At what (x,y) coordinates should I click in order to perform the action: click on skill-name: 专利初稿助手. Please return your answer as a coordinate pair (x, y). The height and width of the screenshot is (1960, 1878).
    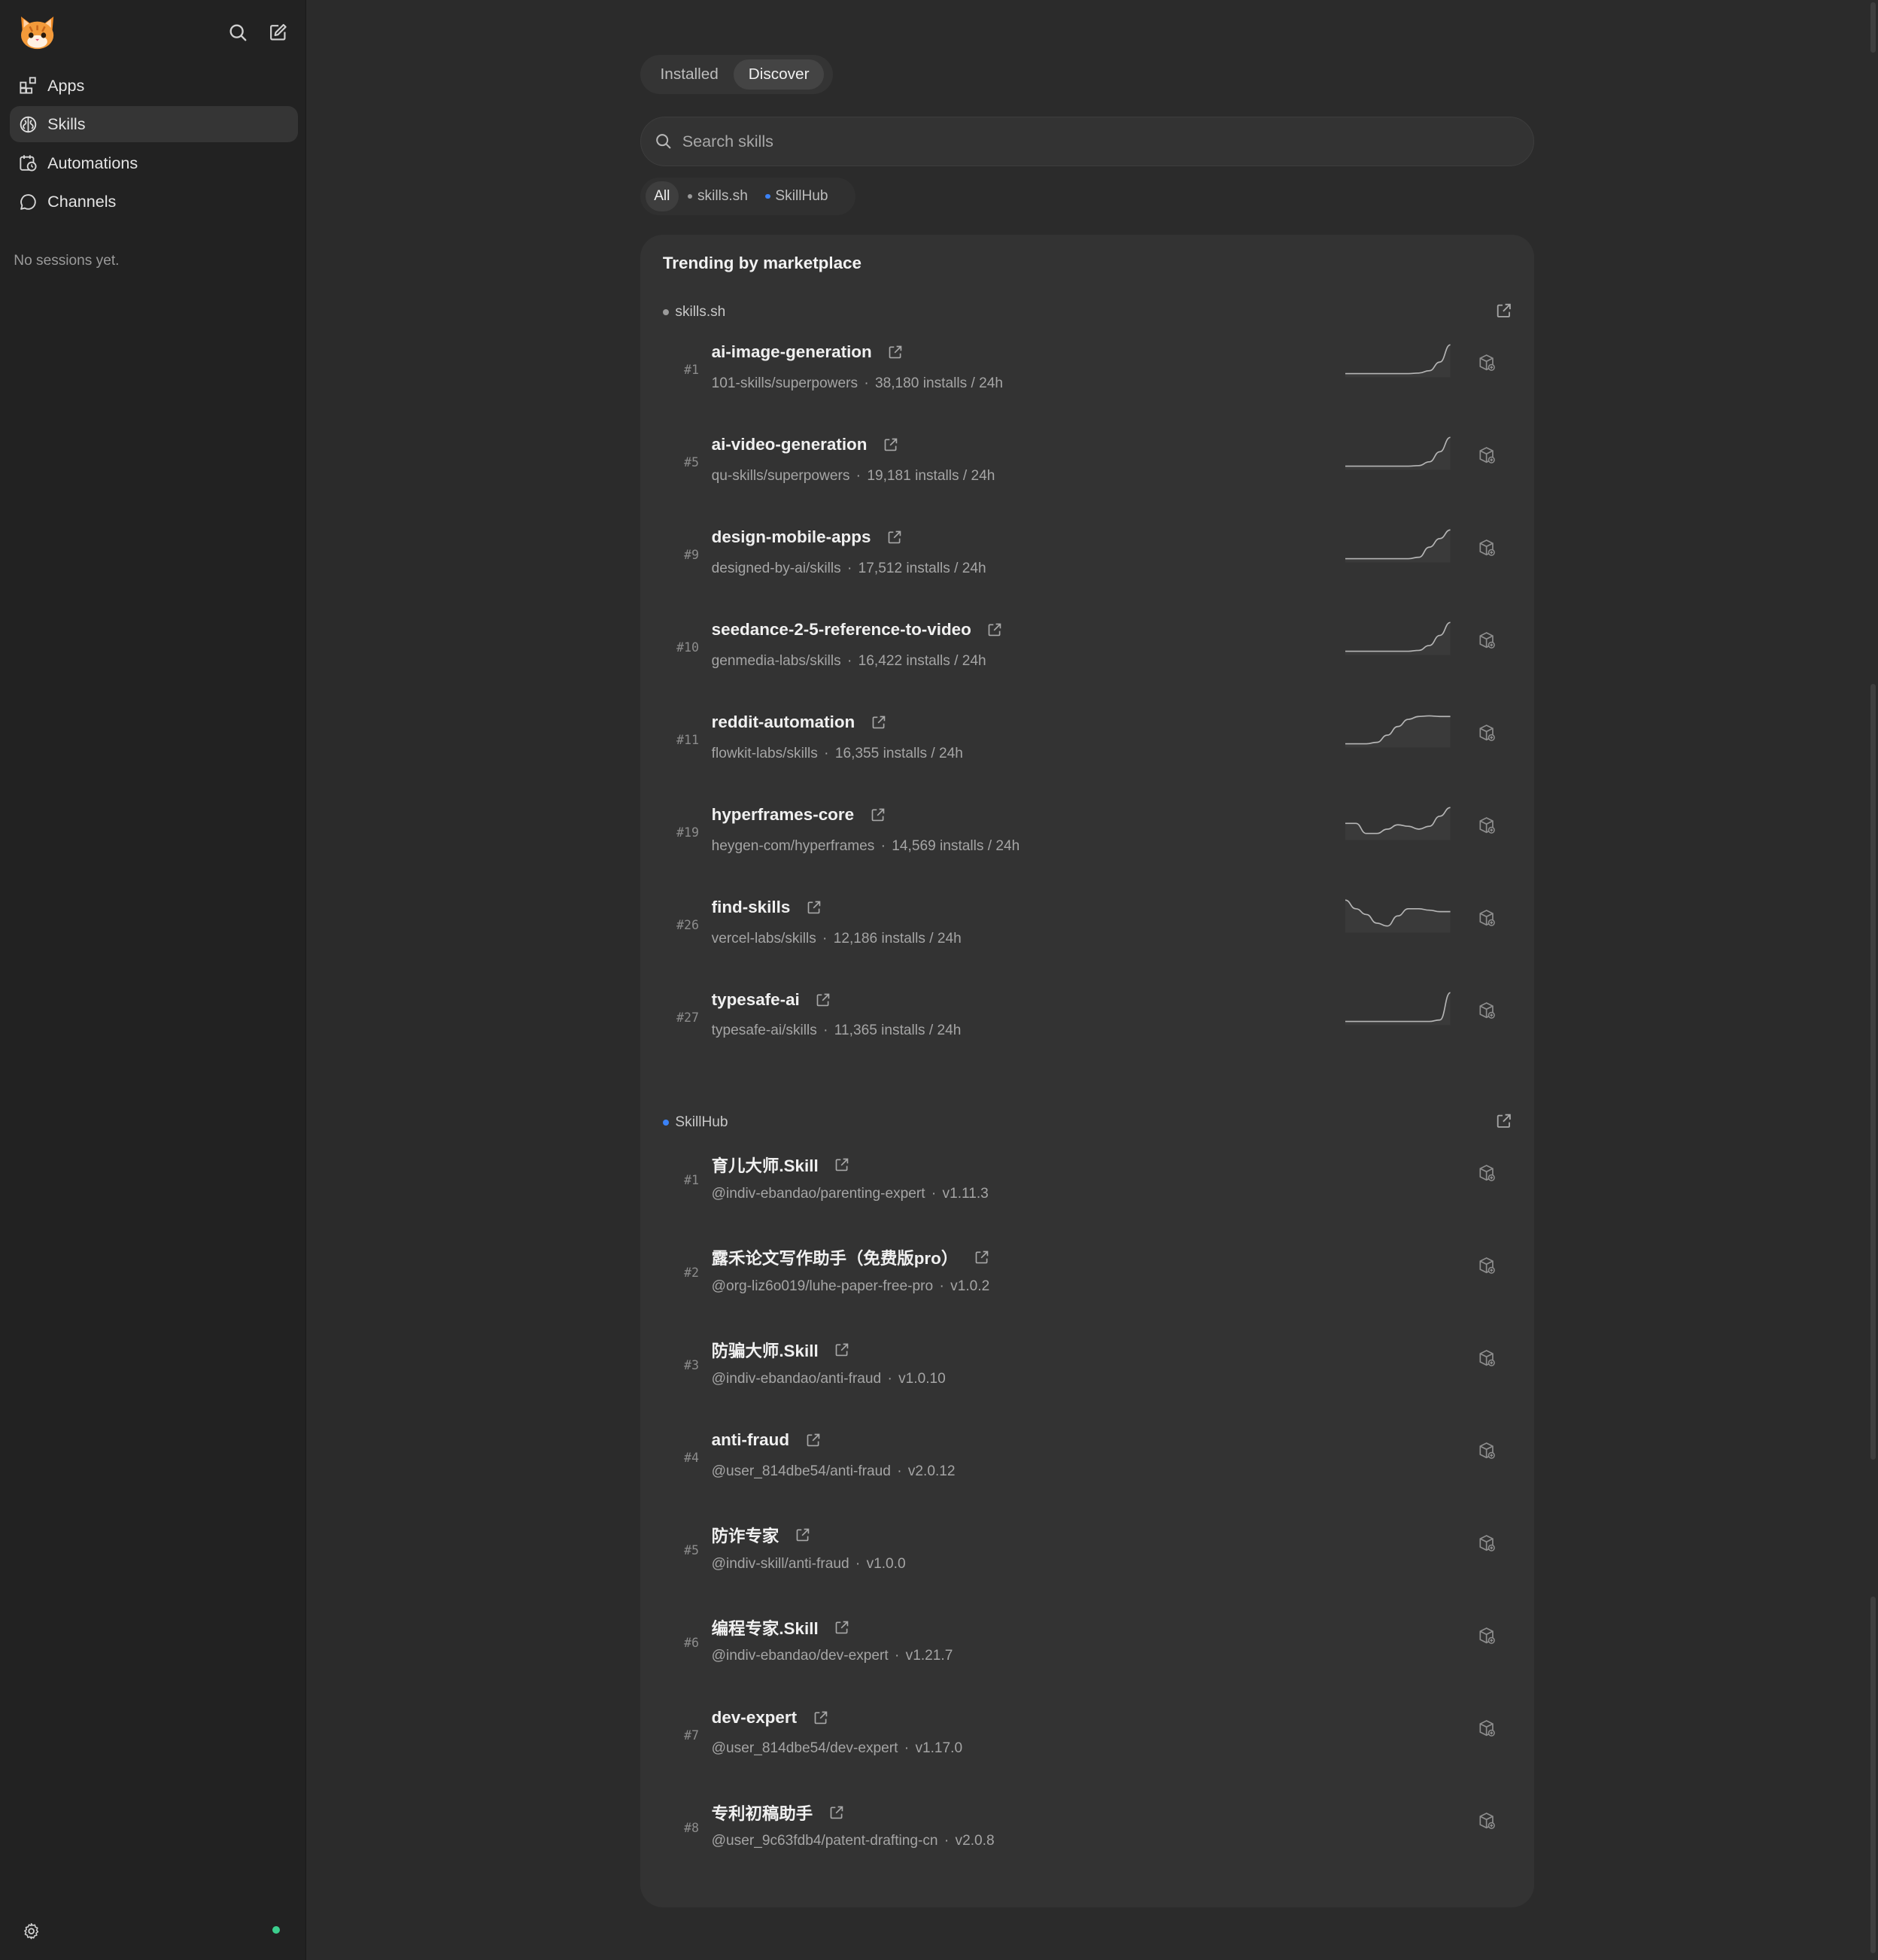
    Looking at the image, I should click on (778, 1812).